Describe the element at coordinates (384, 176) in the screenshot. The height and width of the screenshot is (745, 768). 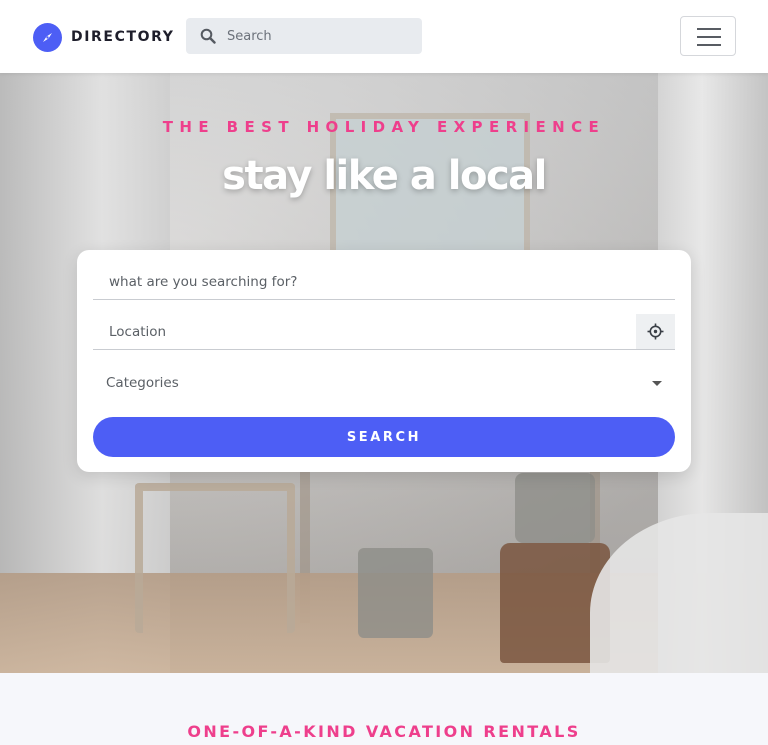
I see `hero-title: stay like a local` at that location.